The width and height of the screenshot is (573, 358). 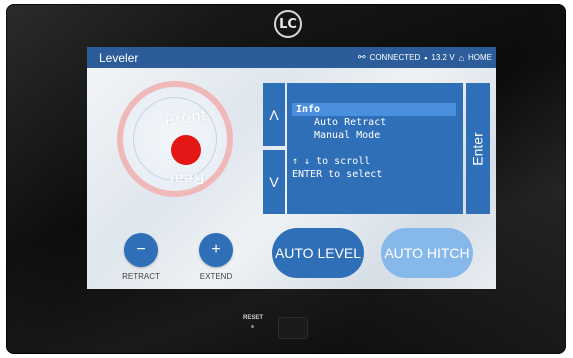 What do you see at coordinates (274, 114) in the screenshot?
I see `menu-up-button: Λ` at bounding box center [274, 114].